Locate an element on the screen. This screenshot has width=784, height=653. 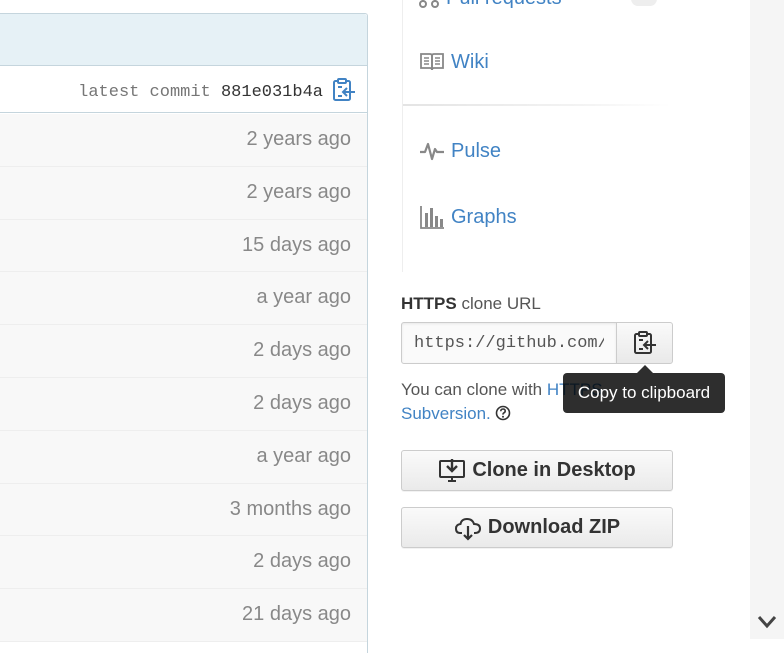
clipboard-icon is located at coordinates (644, 342).